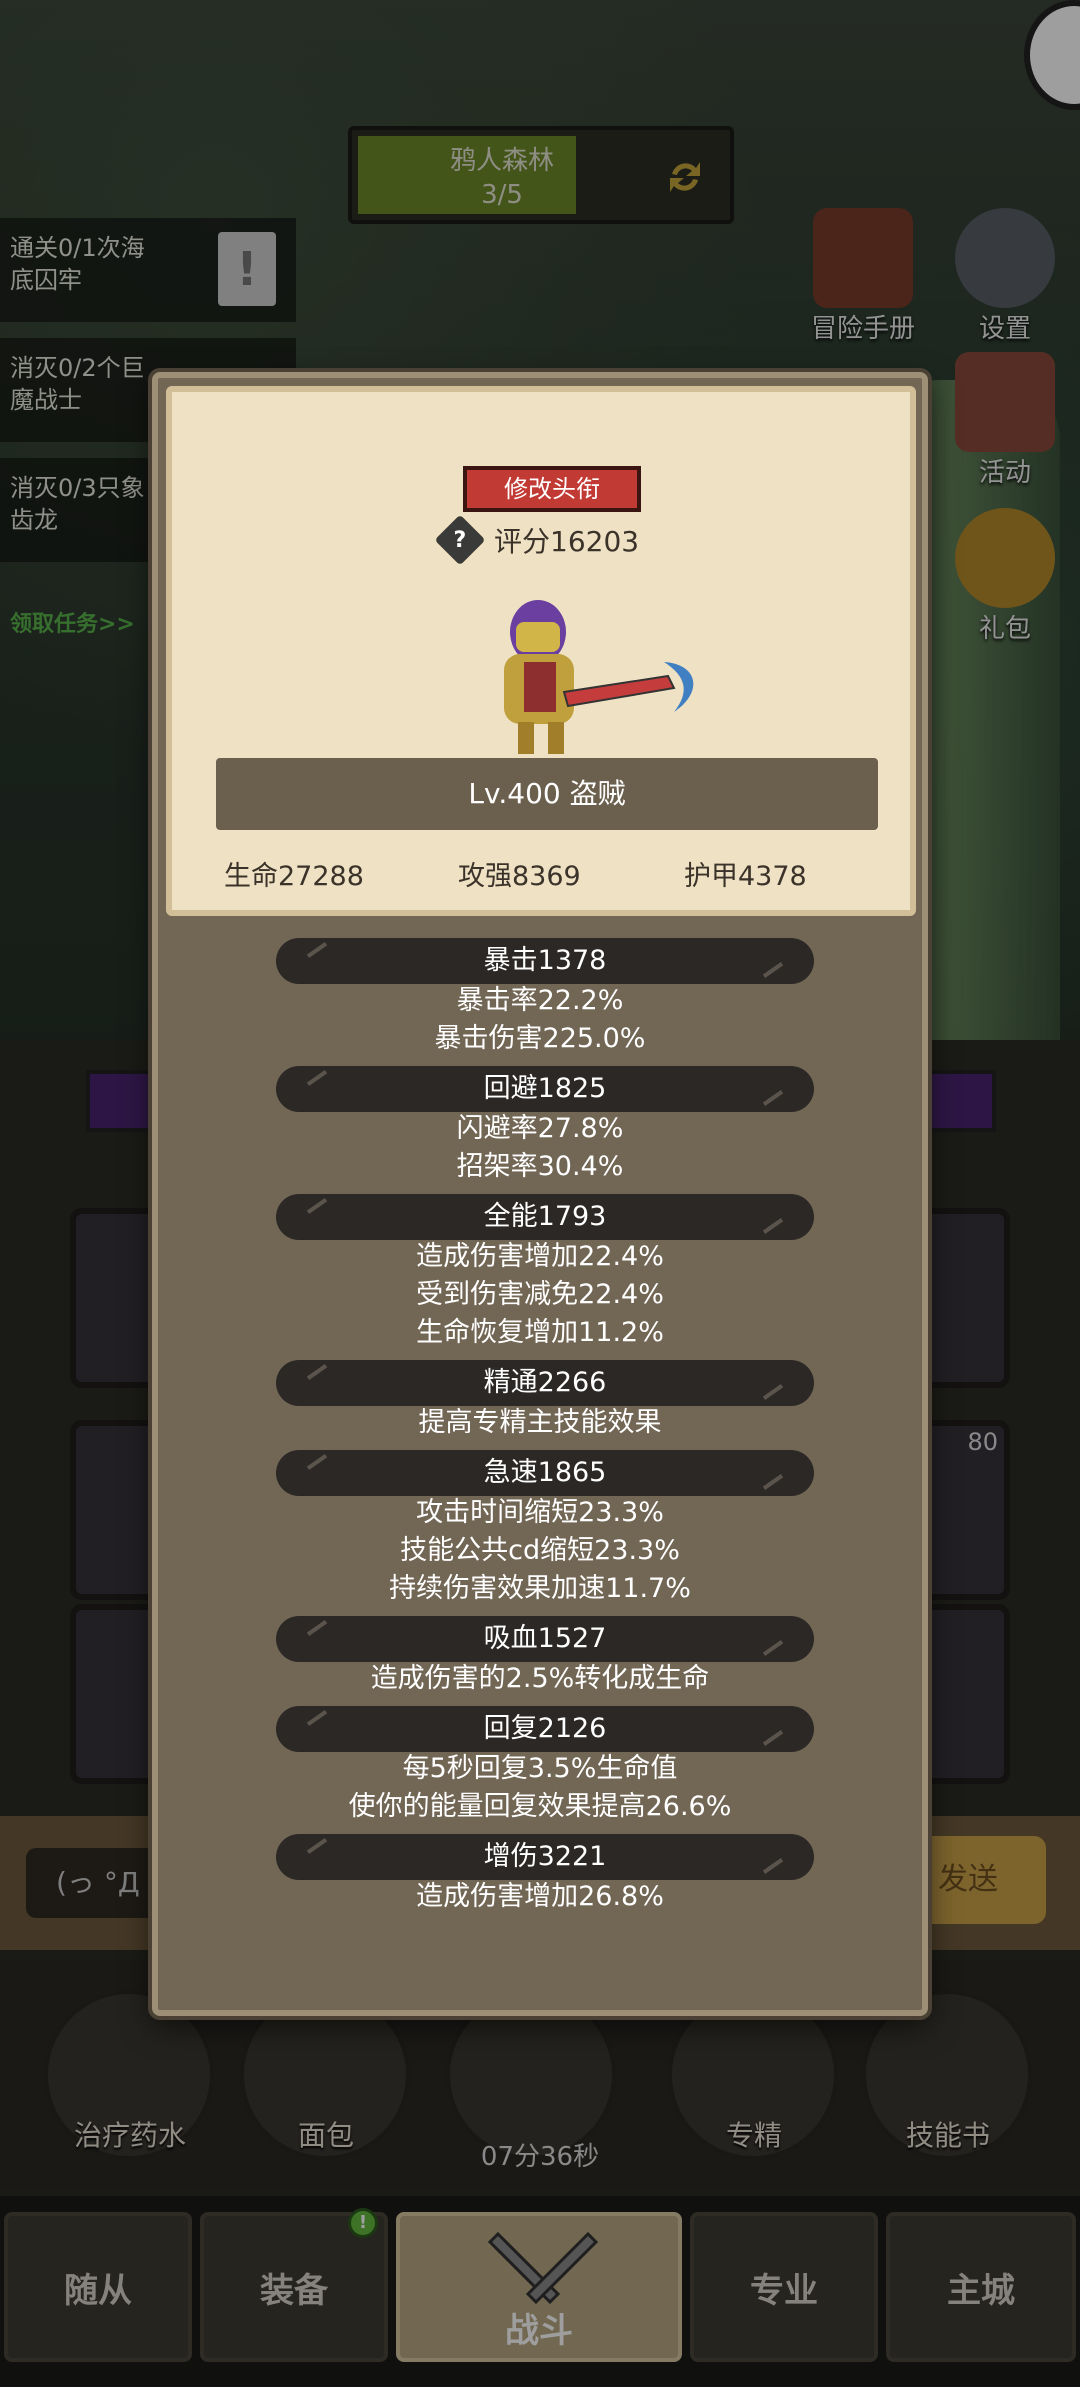 Image resolution: width=1080 pixels, height=2387 pixels. Describe the element at coordinates (547, 794) in the screenshot. I see `level-class-bar: Lv.400 盗贼` at that location.